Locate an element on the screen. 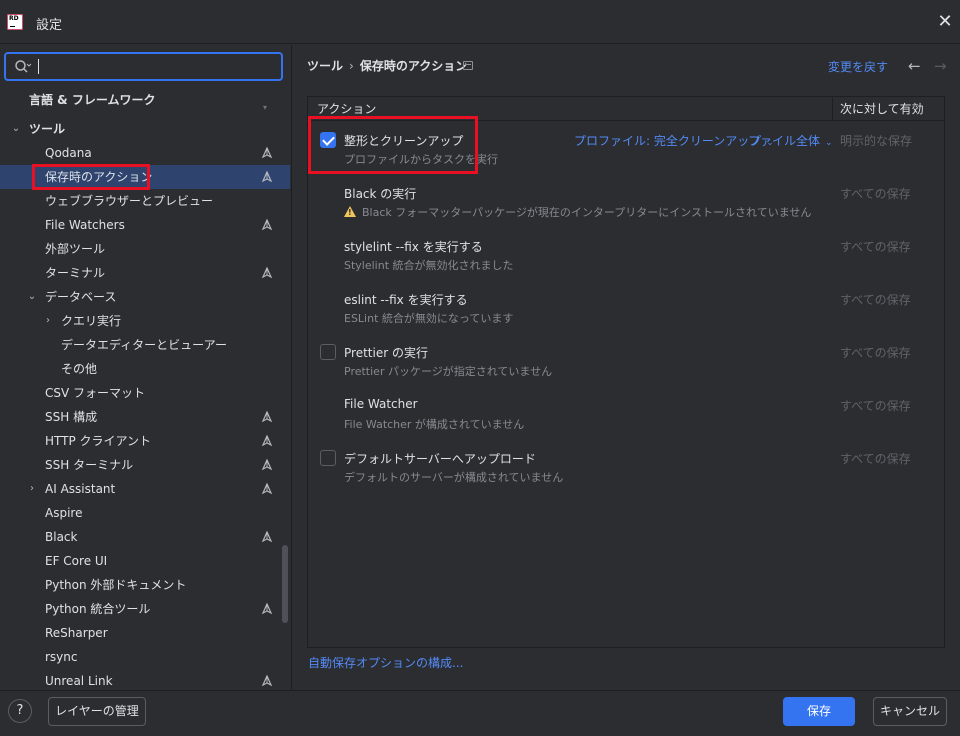  prettier-checkbox is located at coordinates (328, 352).